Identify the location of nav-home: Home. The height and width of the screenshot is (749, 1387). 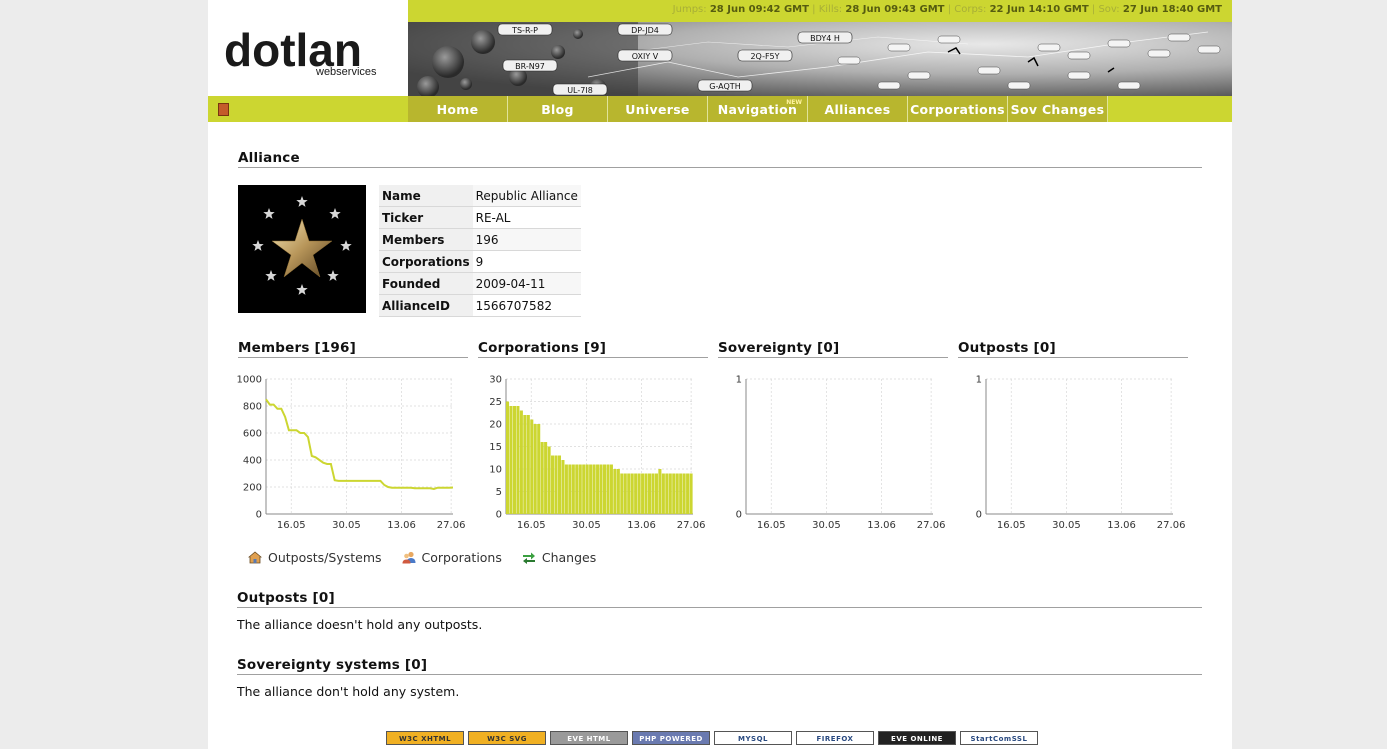
(458, 109).